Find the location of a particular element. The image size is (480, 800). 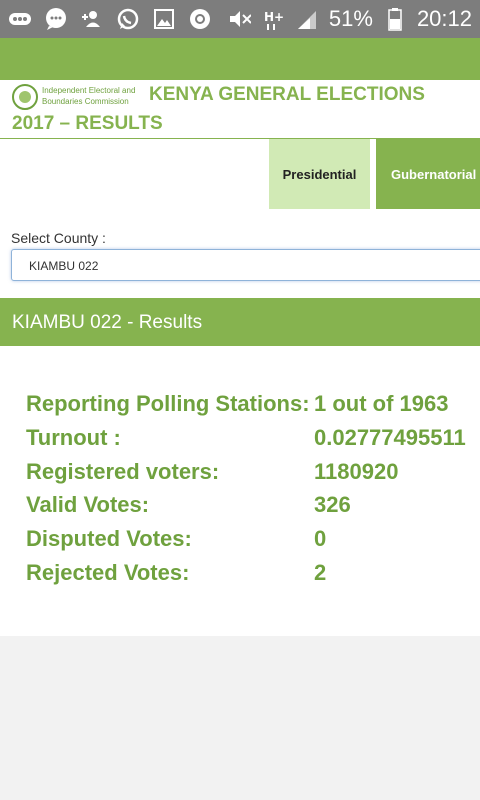

stat-row-turnout: Turnout : 0.02777495511 is located at coordinates (253, 441).